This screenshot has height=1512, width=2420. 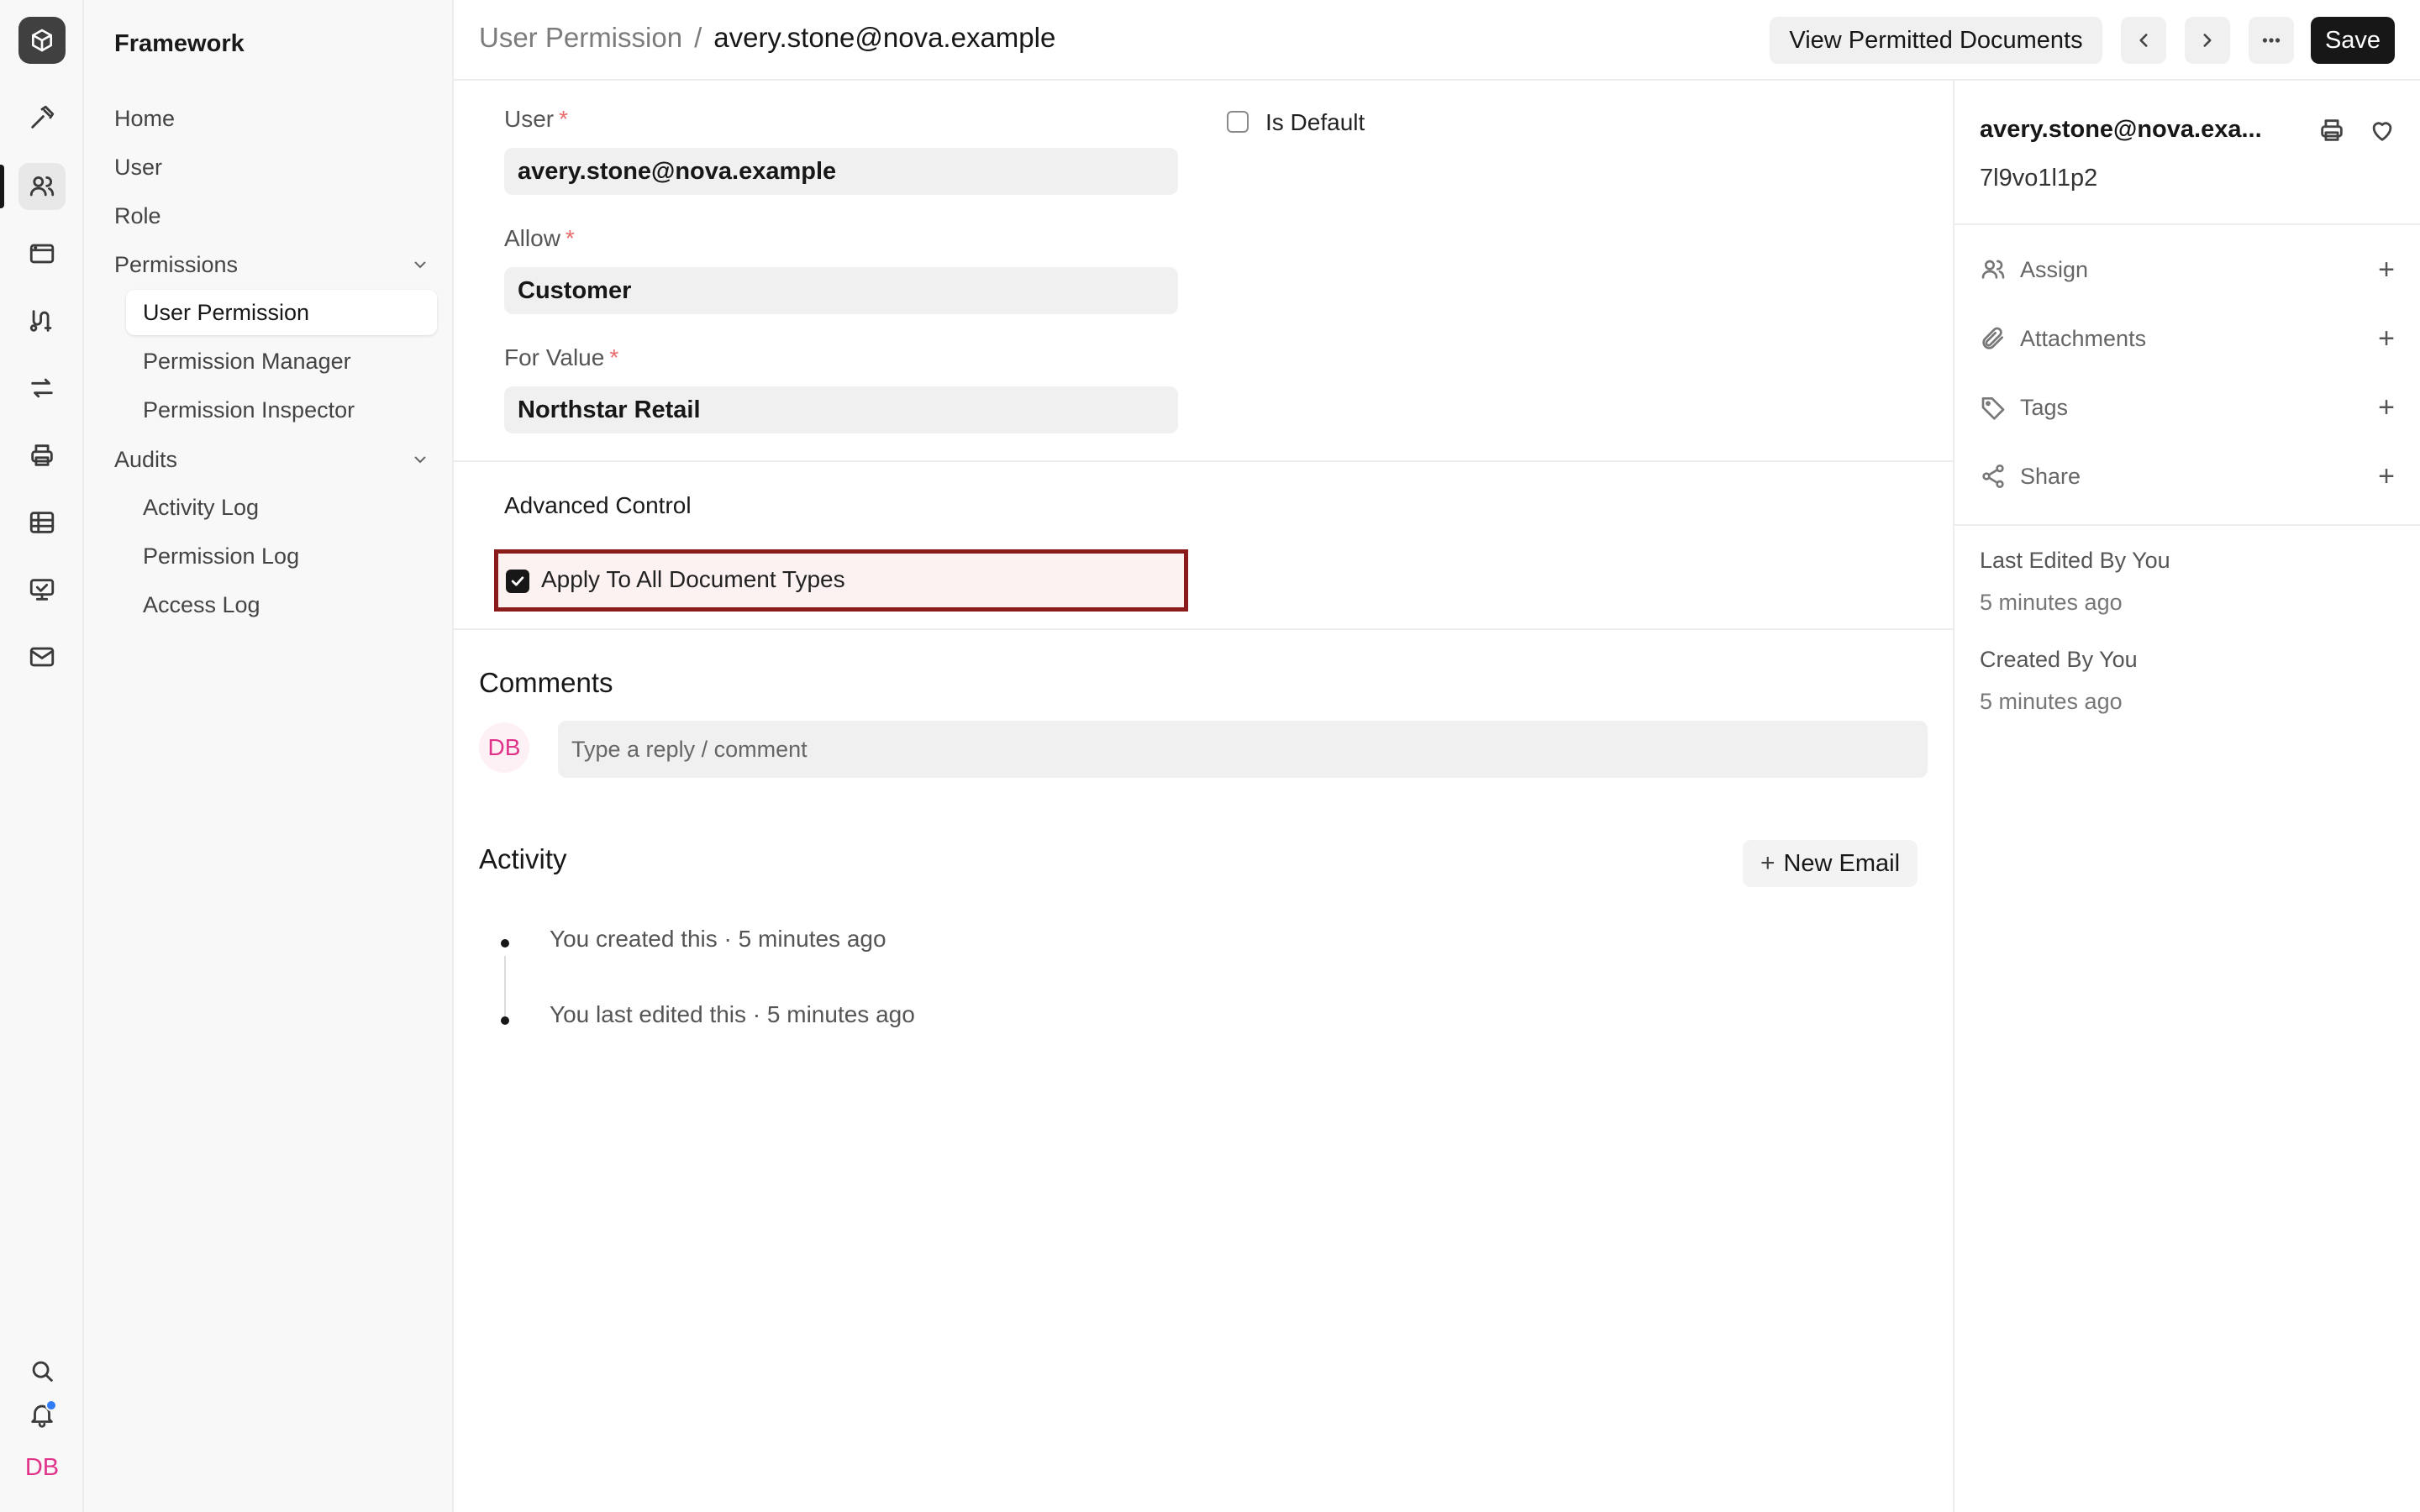 What do you see at coordinates (2084, 338) in the screenshot?
I see `attachments-label: Attachments` at bounding box center [2084, 338].